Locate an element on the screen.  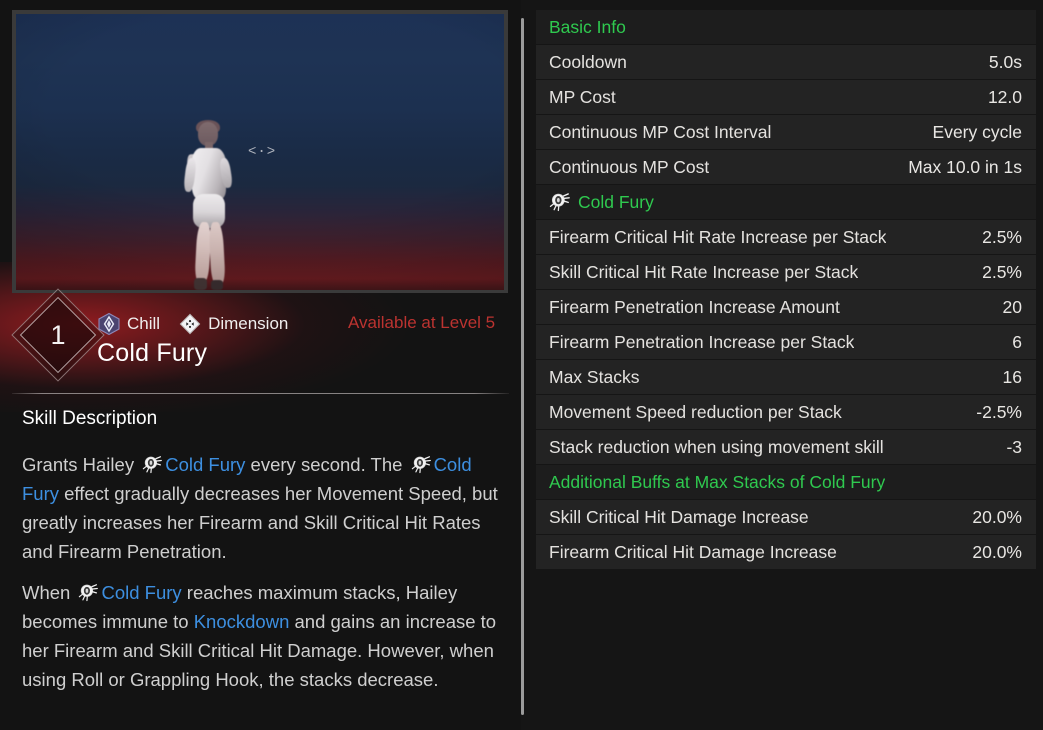
stat-label: Skill Critical Hit Damage Increase is located at coordinates (679, 516).